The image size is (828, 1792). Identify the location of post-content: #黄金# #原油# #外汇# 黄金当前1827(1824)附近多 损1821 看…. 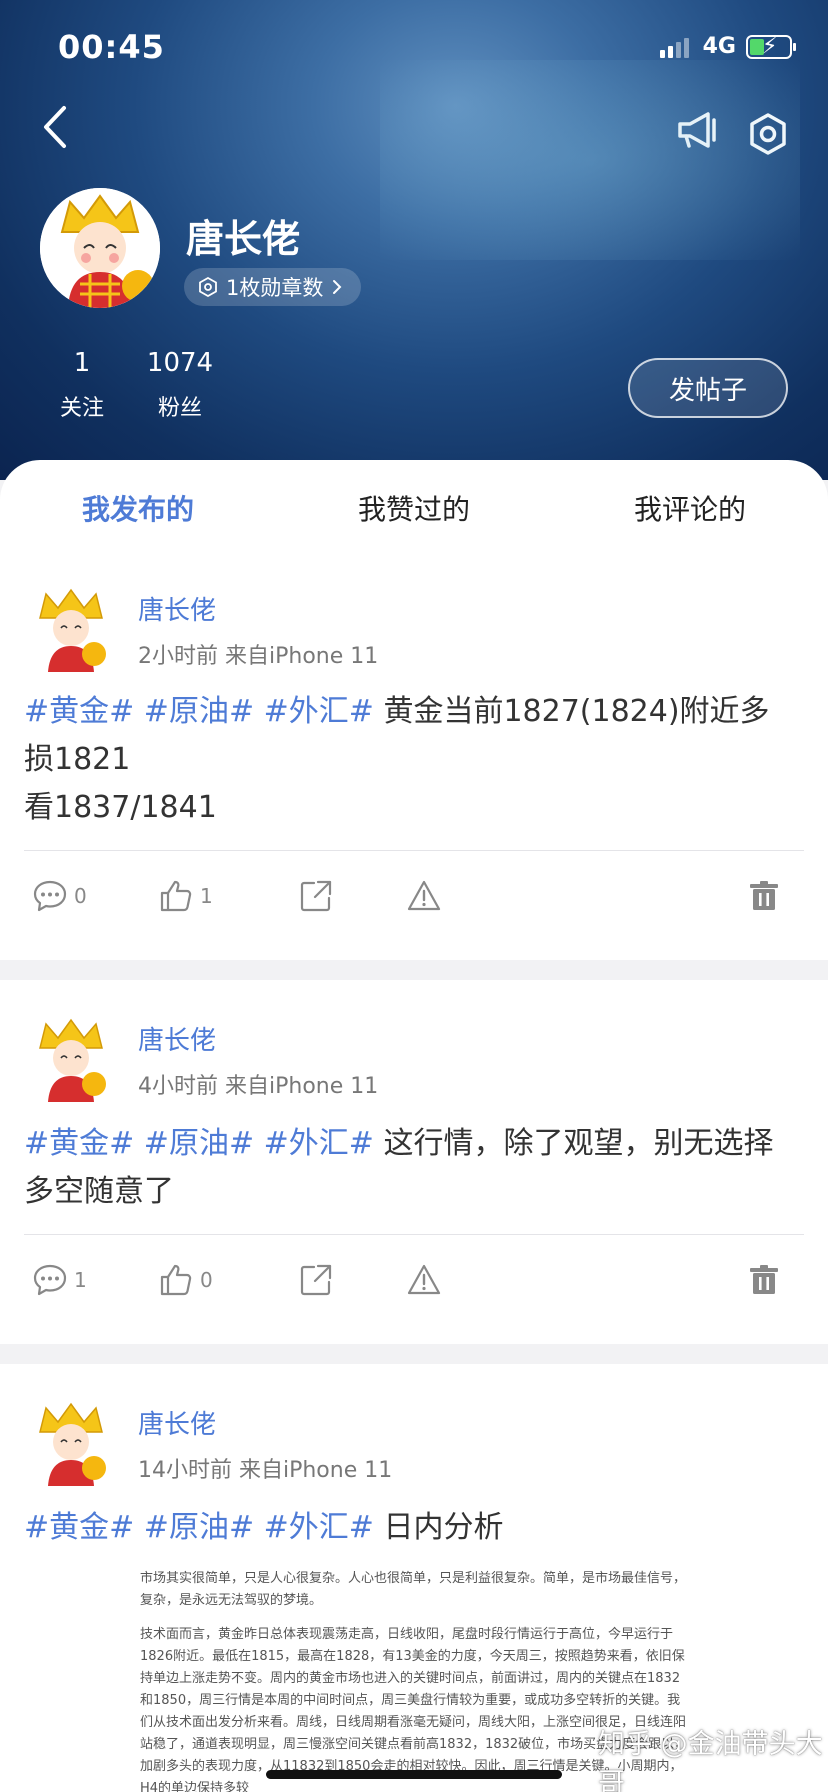
(414, 760).